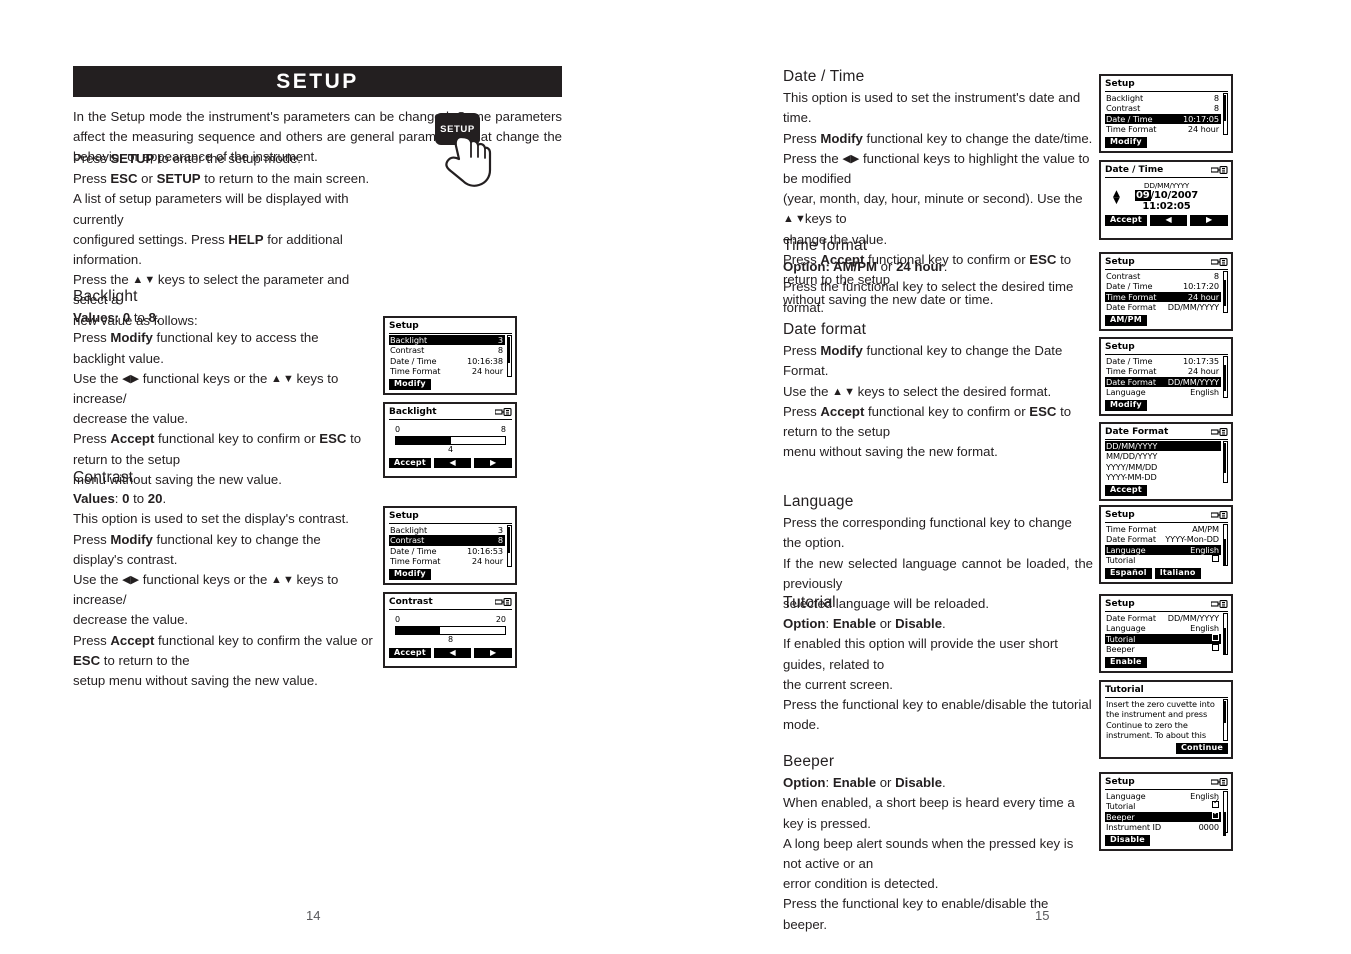 The image size is (1351, 954). What do you see at coordinates (1128, 573) in the screenshot?
I see `softkey-espanol: Español` at bounding box center [1128, 573].